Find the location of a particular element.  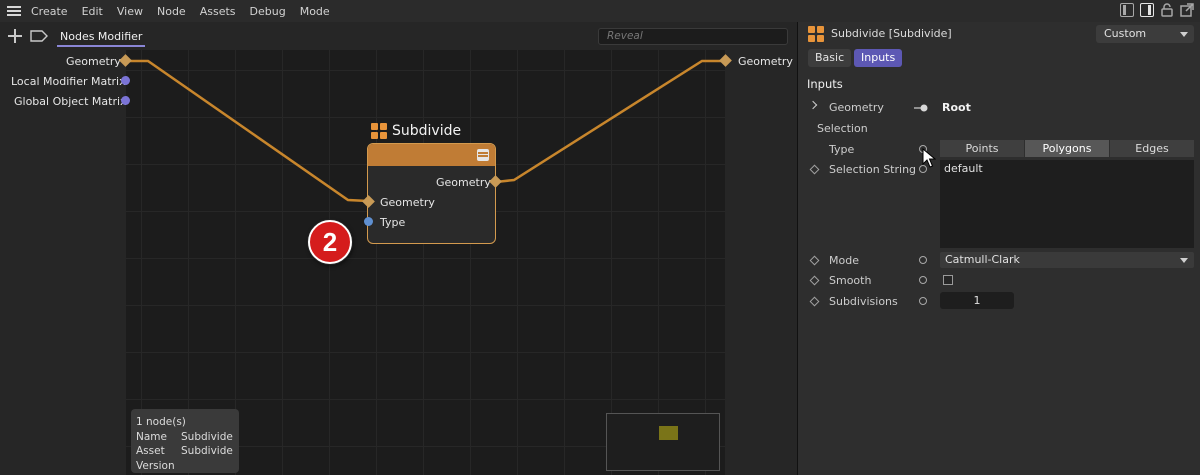

info-node-count: 1 node(s) is located at coordinates (161, 422).